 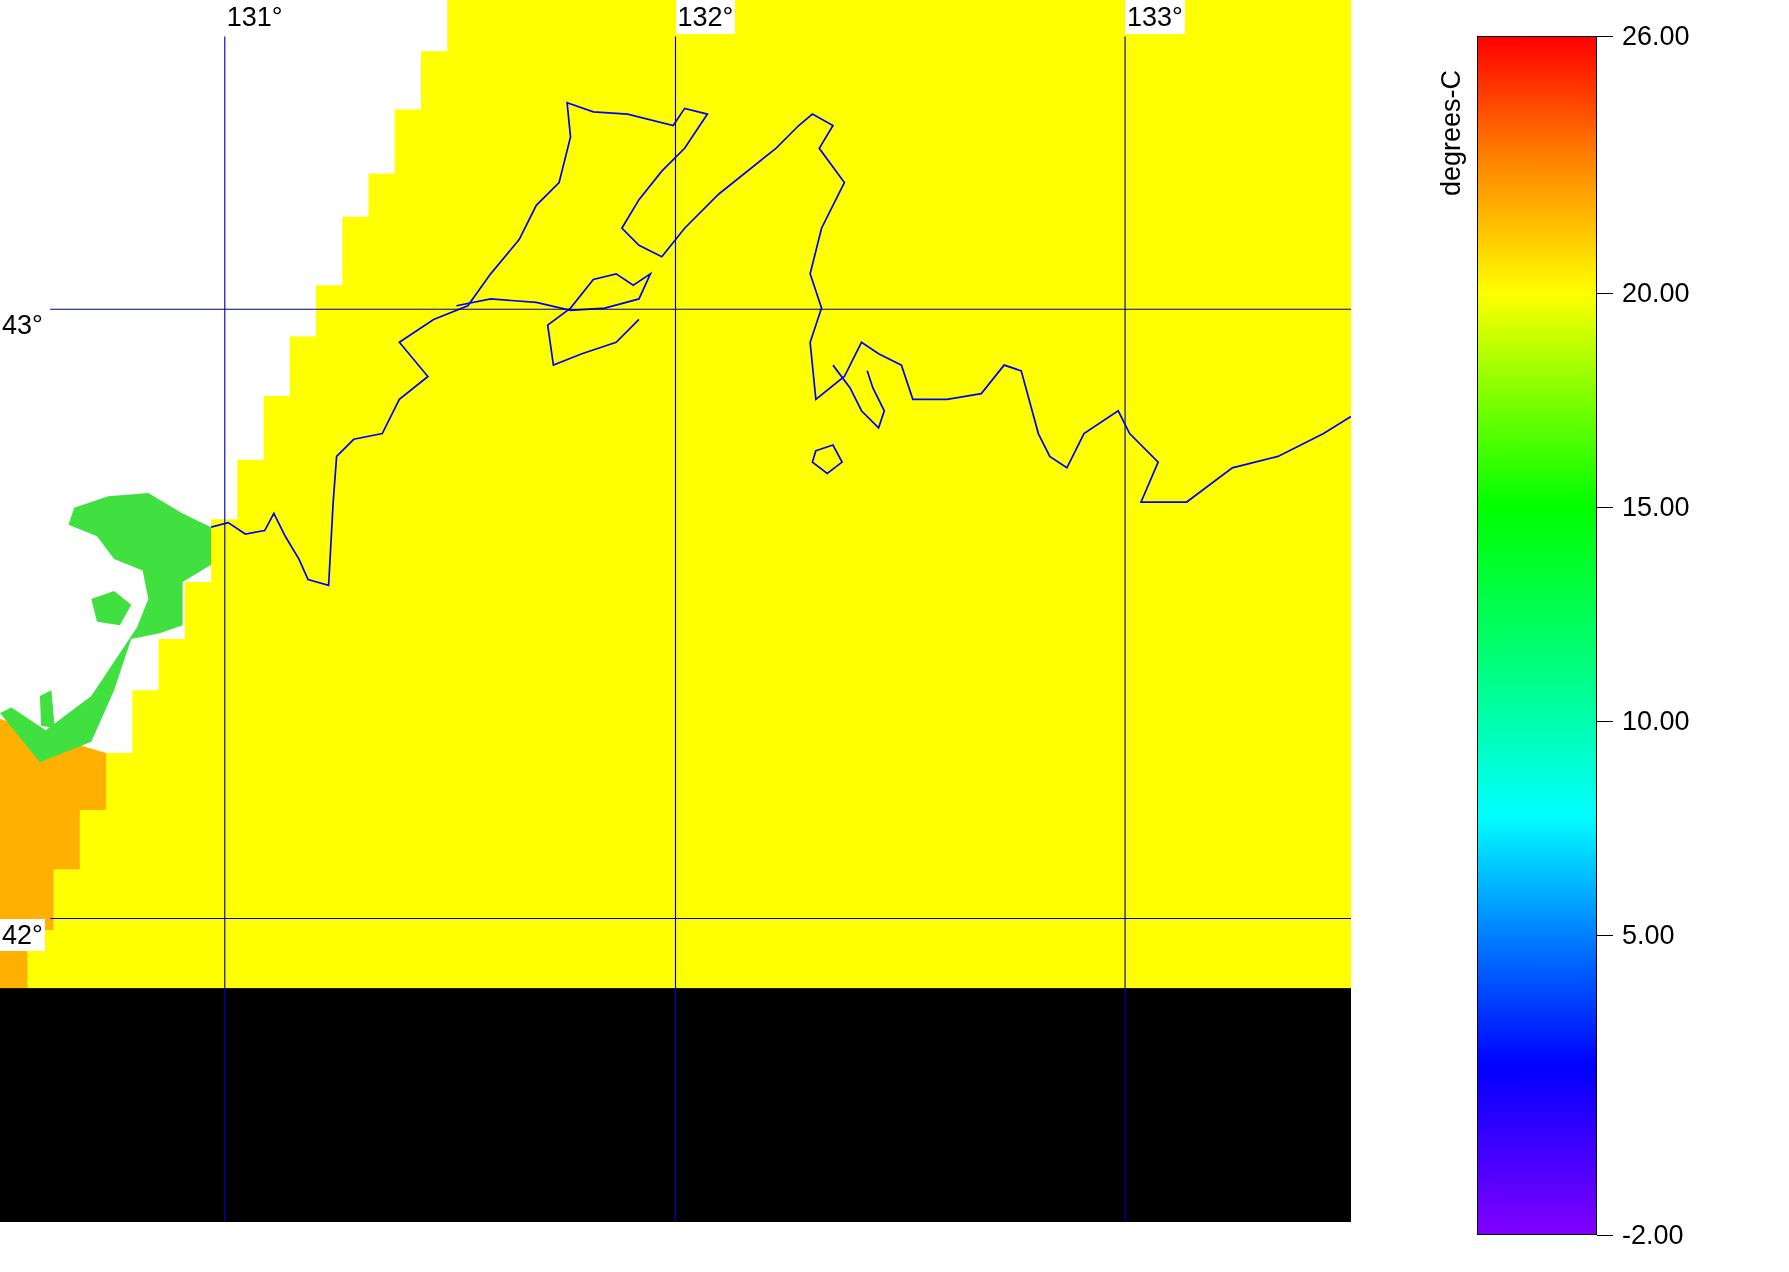 What do you see at coordinates (1648, 935) in the screenshot?
I see `tick-label: 5.00` at bounding box center [1648, 935].